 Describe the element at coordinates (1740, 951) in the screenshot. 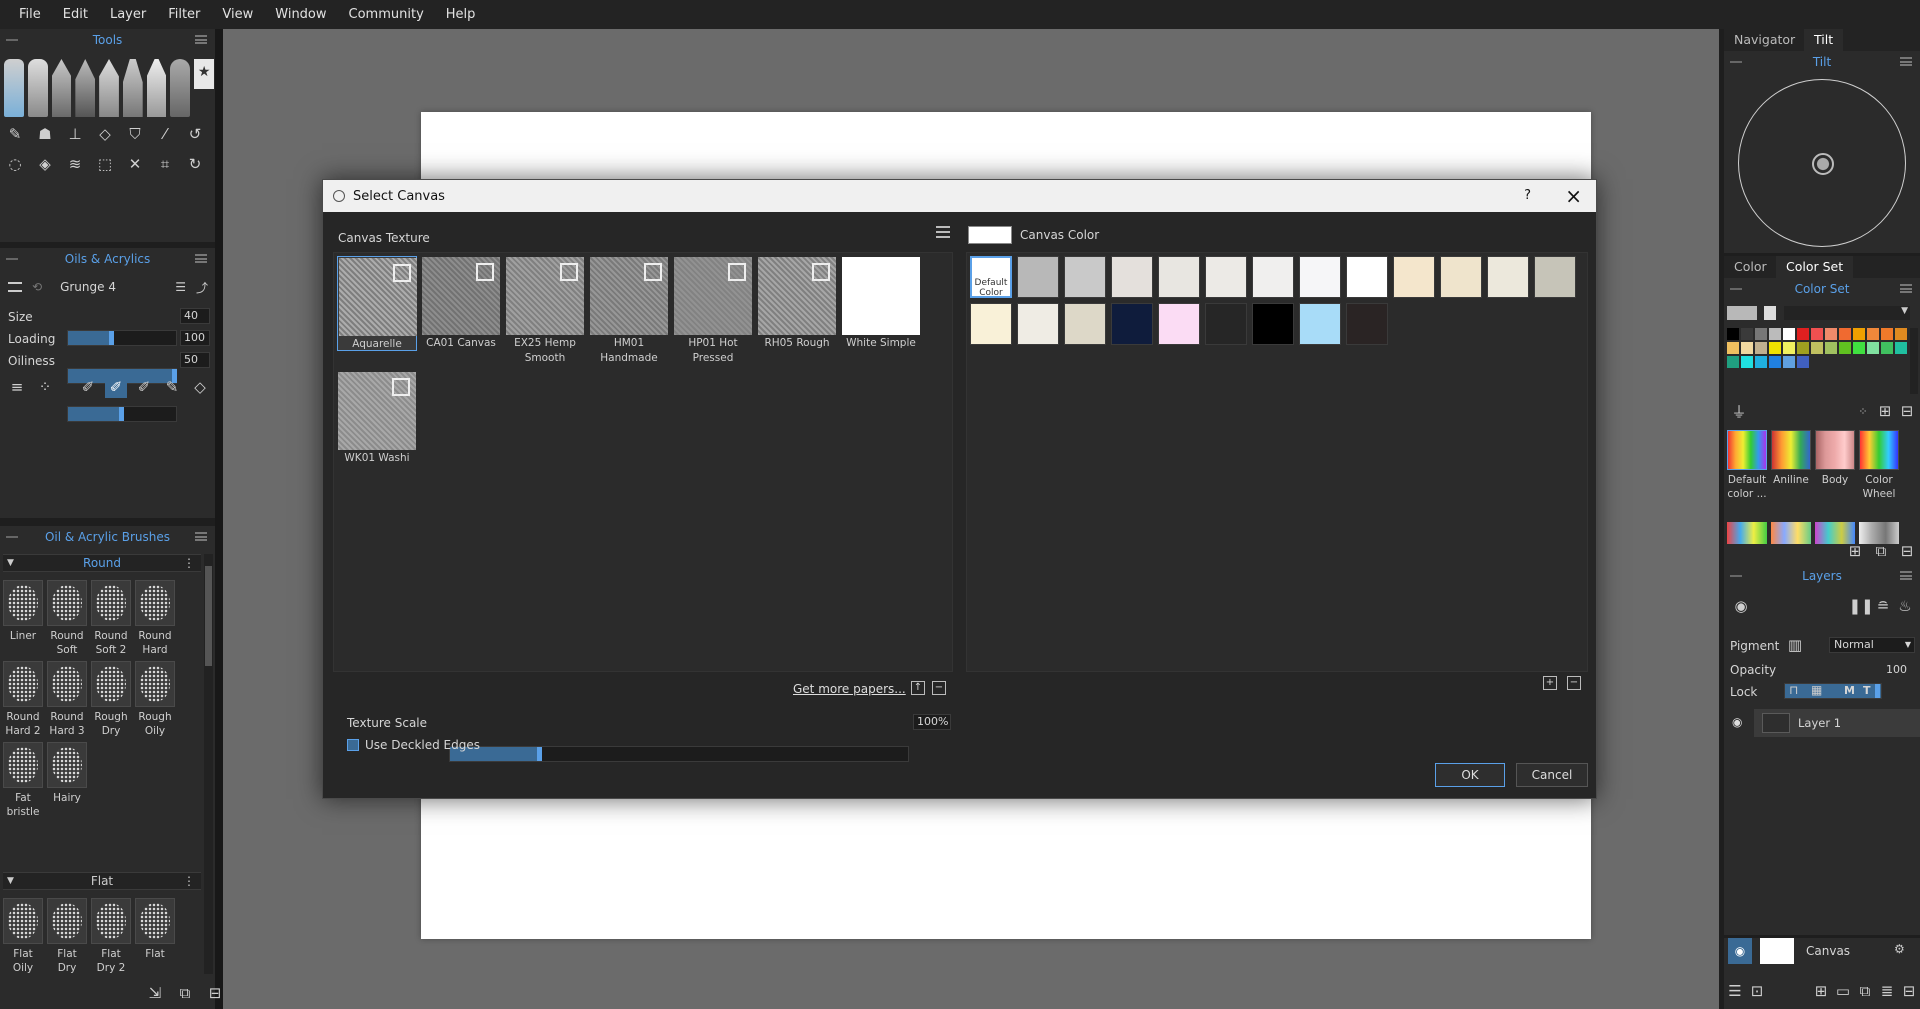

I see `canvas-eye-icon: ◉` at that location.